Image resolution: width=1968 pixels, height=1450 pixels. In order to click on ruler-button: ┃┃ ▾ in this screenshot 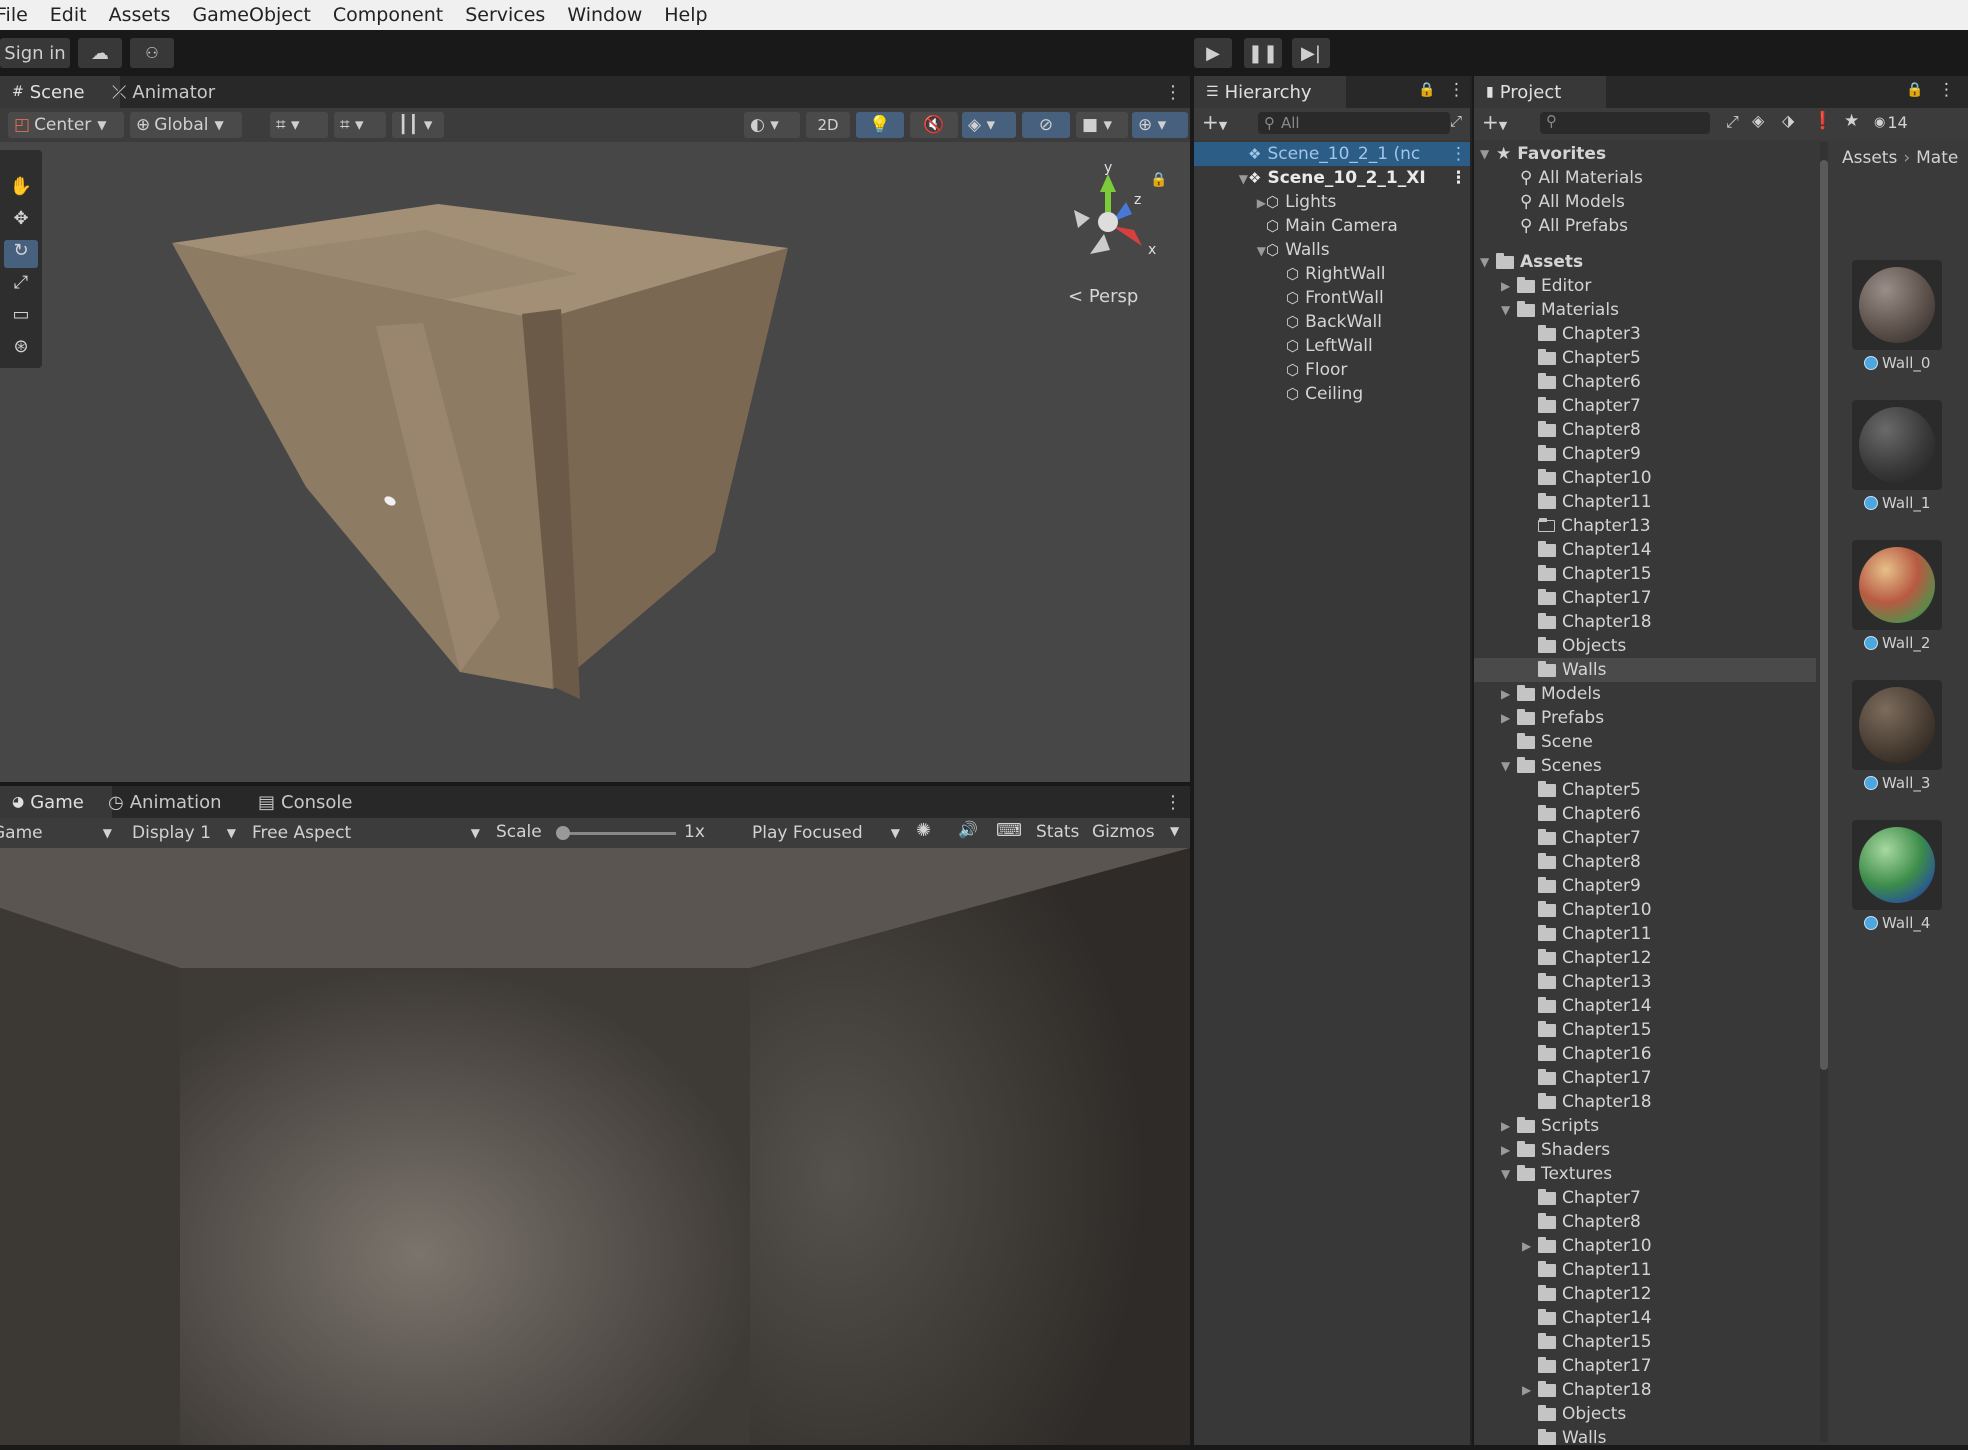, I will do `click(418, 125)`.